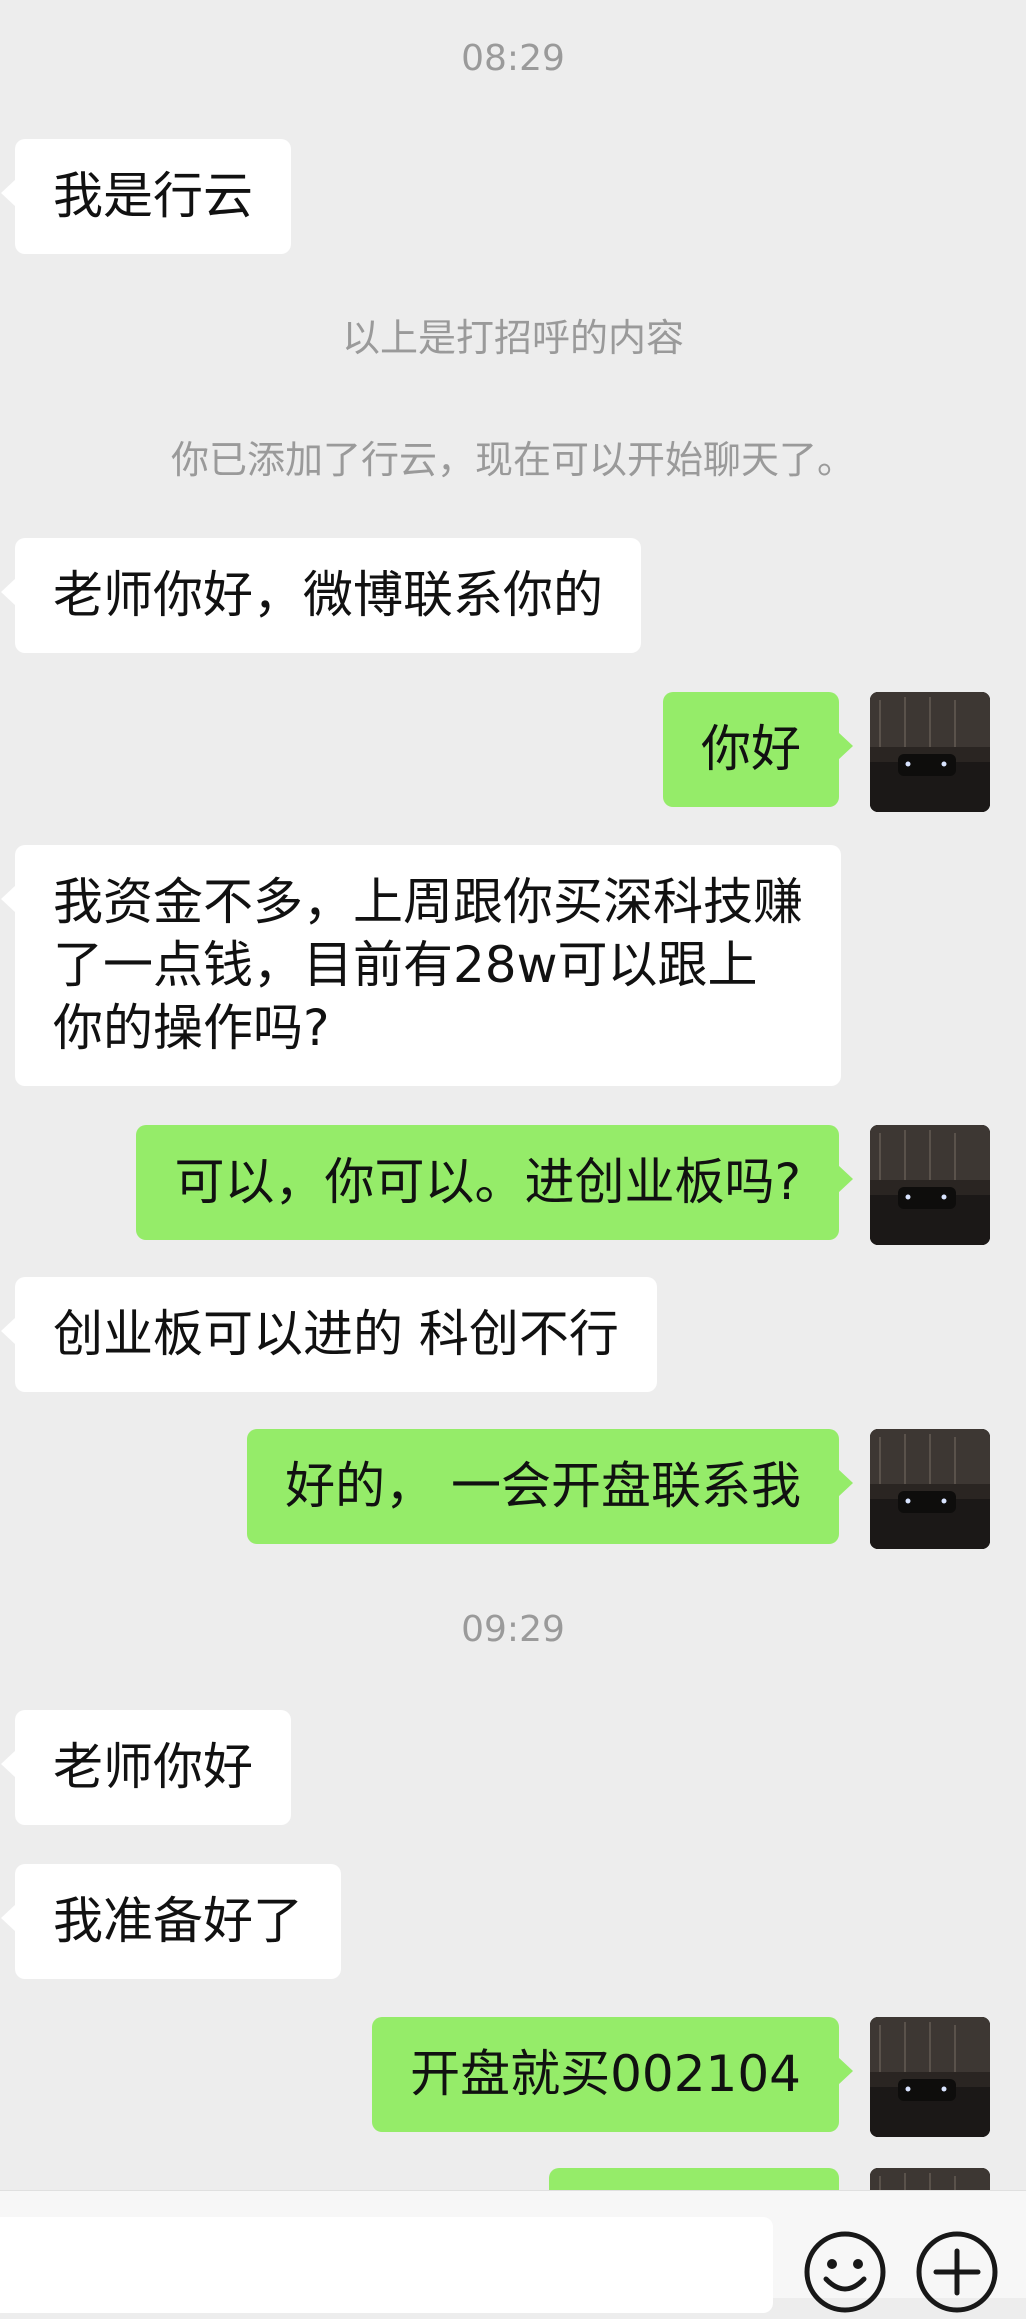 The image size is (1026, 2319). Describe the element at coordinates (845, 2272) in the screenshot. I see `emoji-icon` at that location.